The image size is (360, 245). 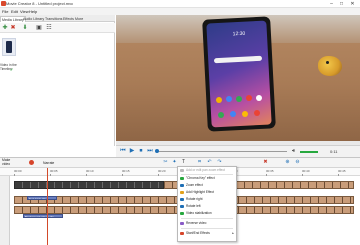 I want to click on track-headers, so click(x=5, y=210).